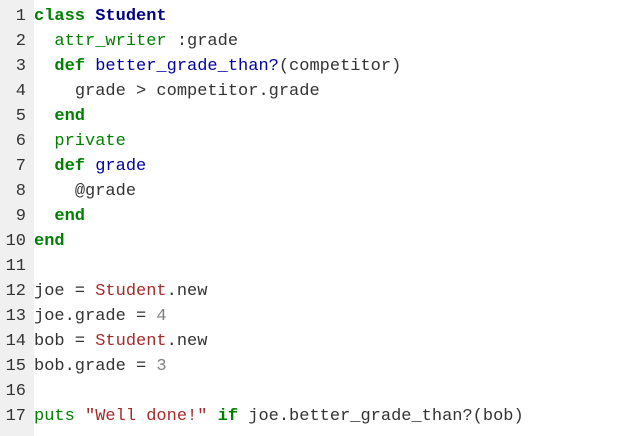 The image size is (621, 436). What do you see at coordinates (20, 41) in the screenshot?
I see `line-number: 2` at bounding box center [20, 41].